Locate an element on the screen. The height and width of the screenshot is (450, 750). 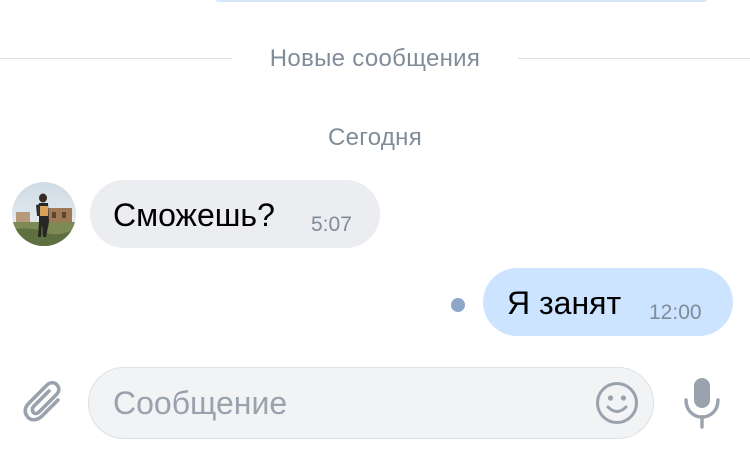
message-text: Сможешь? is located at coordinates (194, 215).